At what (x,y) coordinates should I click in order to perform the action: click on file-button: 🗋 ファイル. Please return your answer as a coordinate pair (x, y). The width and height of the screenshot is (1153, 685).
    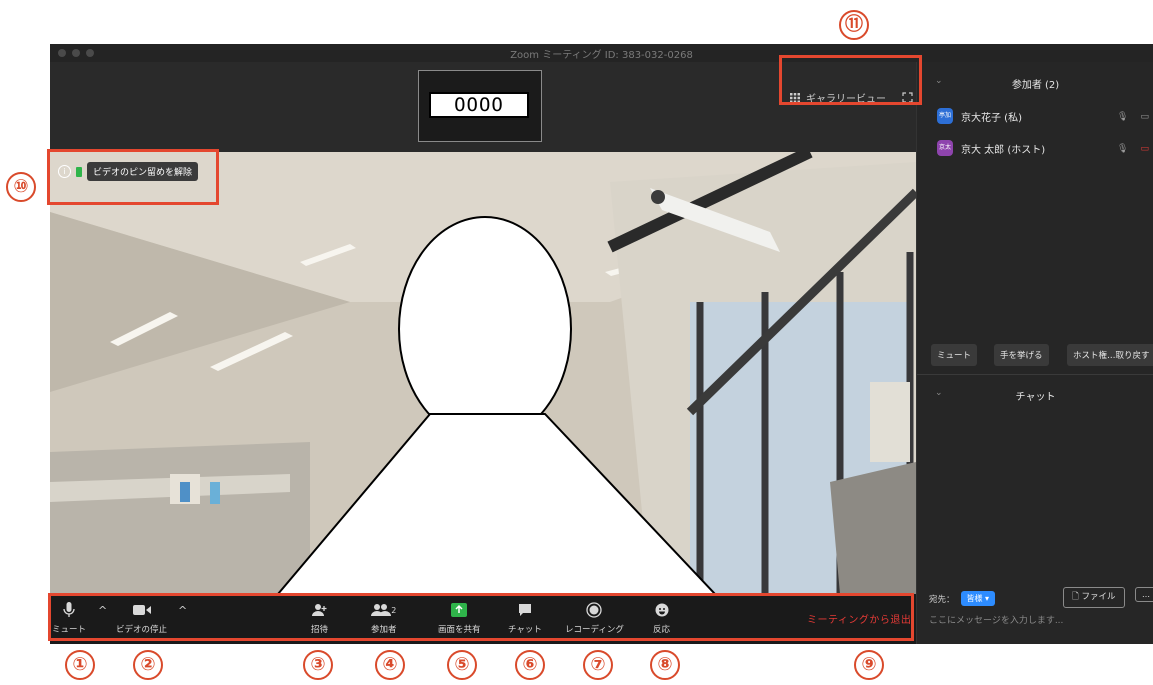
    Looking at the image, I should click on (1094, 597).